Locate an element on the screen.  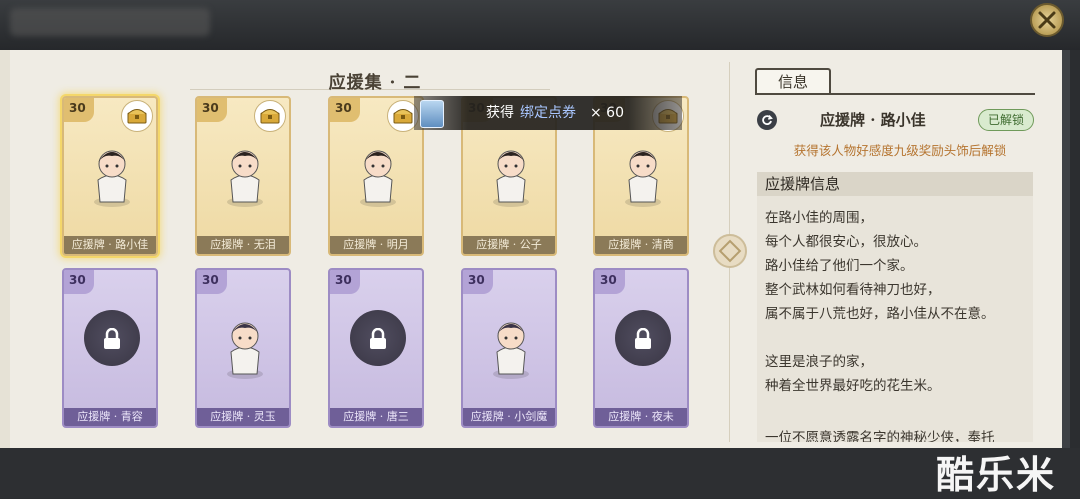
toast-count: × 60 is located at coordinates (607, 113).